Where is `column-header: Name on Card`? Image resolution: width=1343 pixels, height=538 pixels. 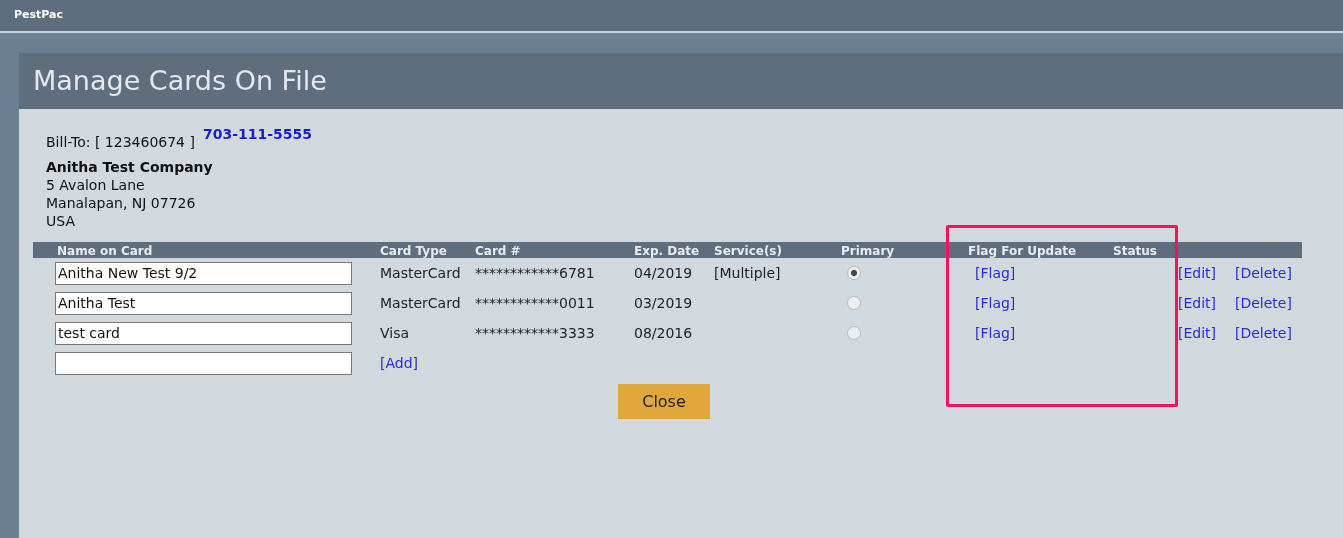
column-header: Name on Card is located at coordinates (105, 251).